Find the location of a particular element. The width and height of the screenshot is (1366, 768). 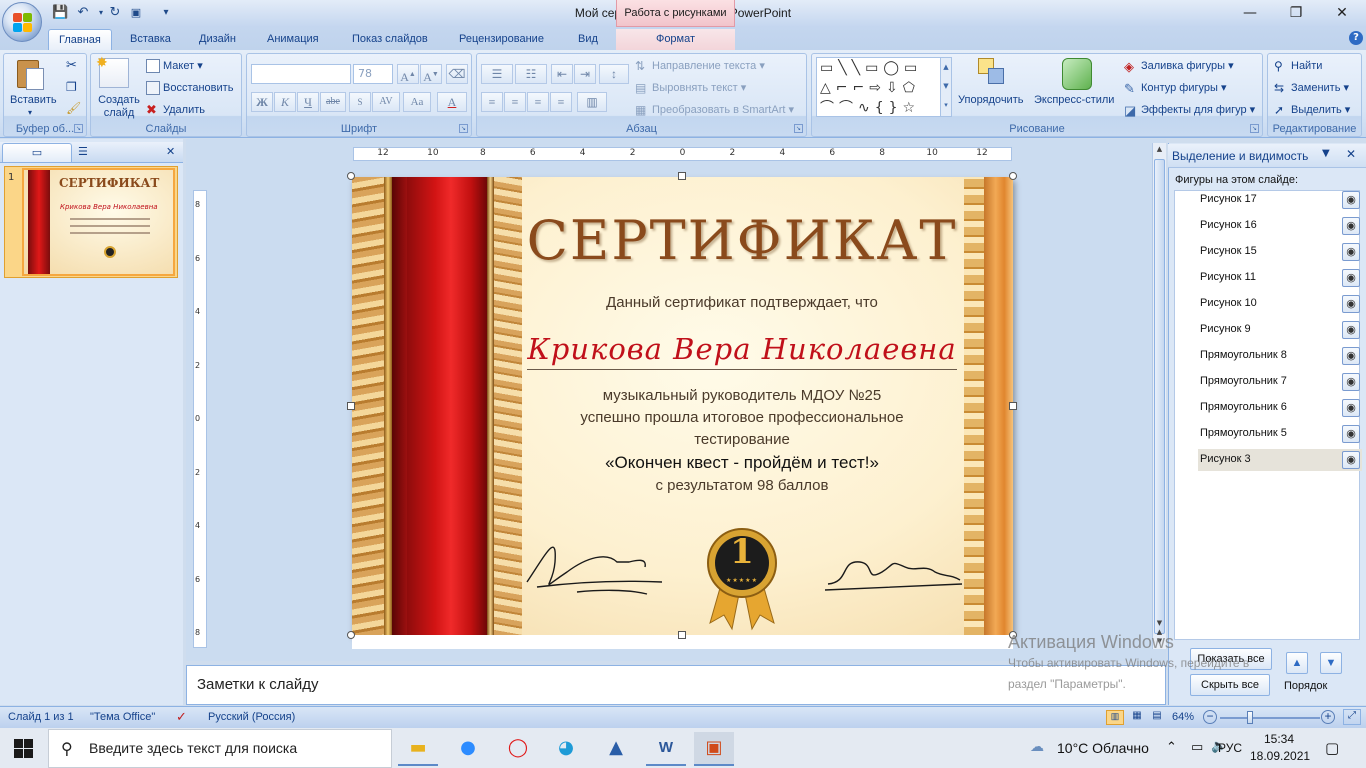

paste-button: Вставить is located at coordinates (33, 100).